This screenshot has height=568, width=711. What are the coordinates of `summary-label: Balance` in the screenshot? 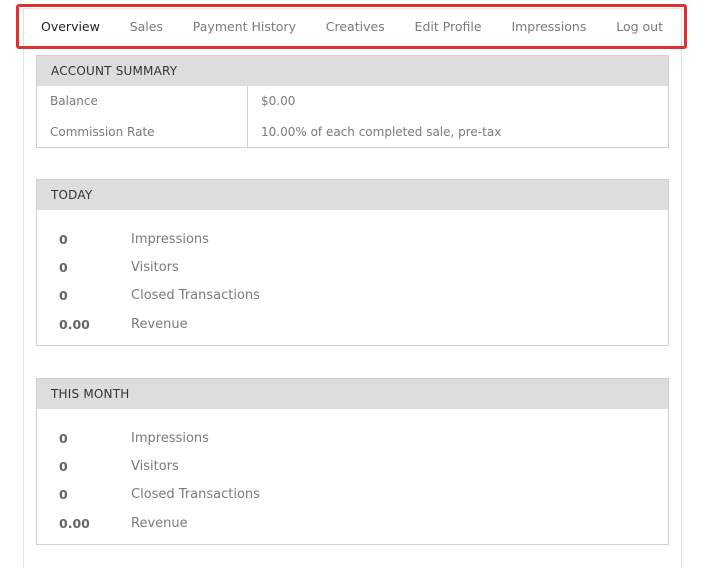 It's located at (142, 101).